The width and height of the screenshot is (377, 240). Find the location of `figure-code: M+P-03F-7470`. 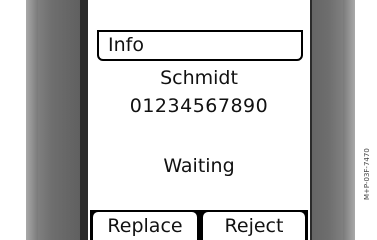

figure-code: M+P-03F-7470 is located at coordinates (367, 174).